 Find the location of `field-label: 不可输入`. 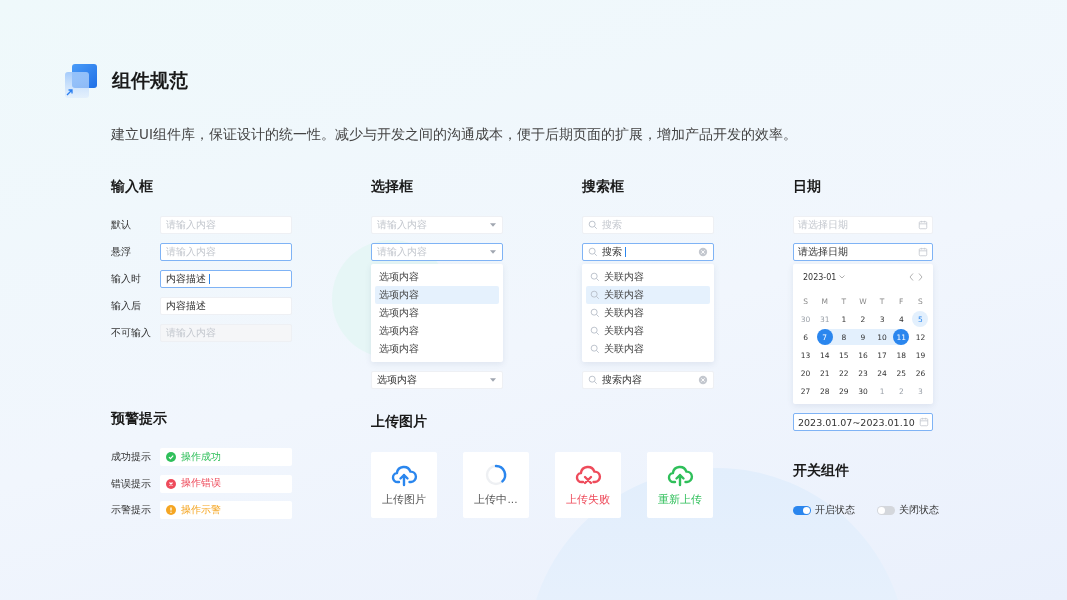

field-label: 不可输入 is located at coordinates (131, 333).